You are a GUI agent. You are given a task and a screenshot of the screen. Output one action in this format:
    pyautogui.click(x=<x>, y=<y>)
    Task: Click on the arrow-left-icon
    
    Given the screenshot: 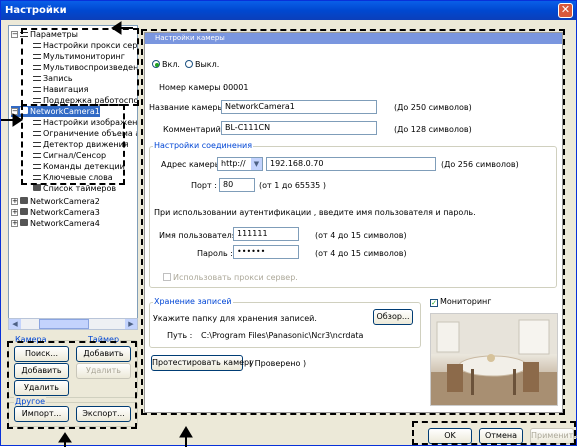 What is the action you would take?
    pyautogui.click(x=116, y=28)
    